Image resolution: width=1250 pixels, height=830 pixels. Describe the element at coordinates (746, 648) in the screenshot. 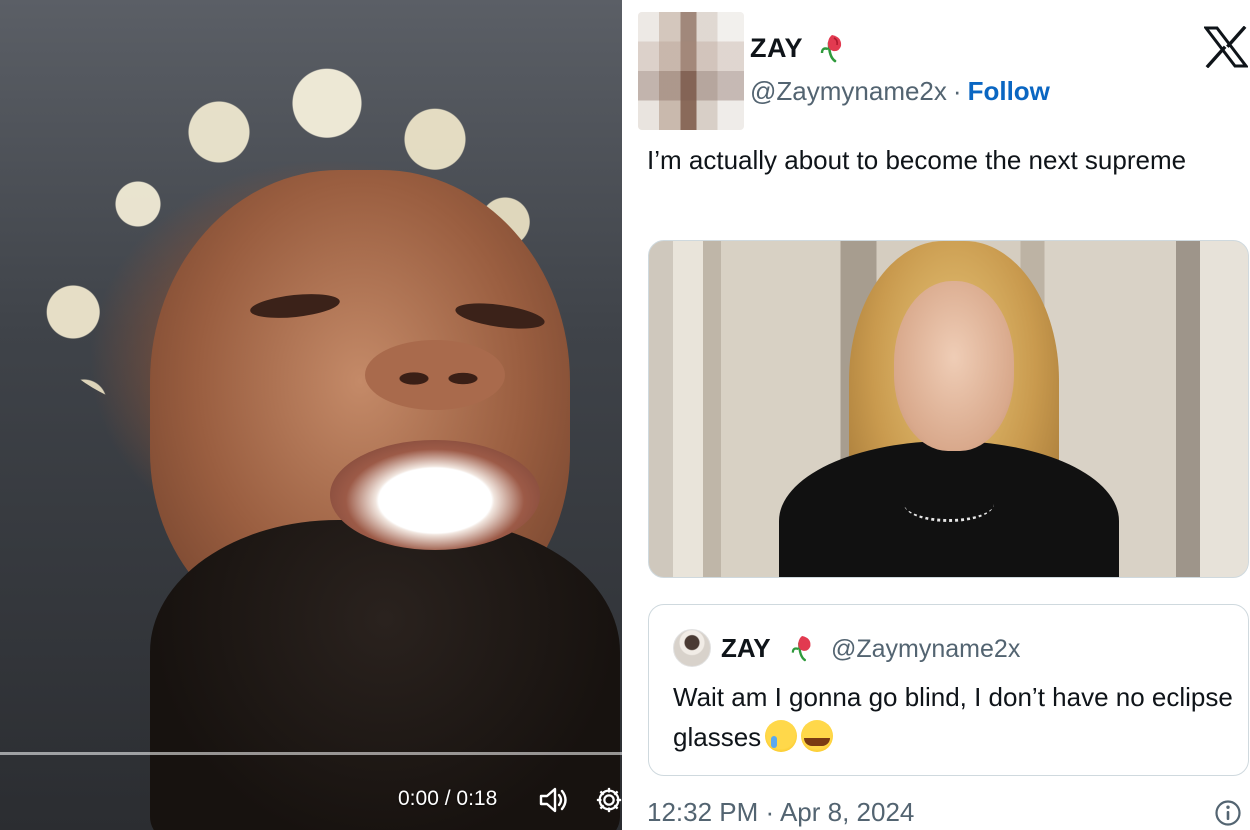

I see `quoted-author-name: ZAY` at that location.